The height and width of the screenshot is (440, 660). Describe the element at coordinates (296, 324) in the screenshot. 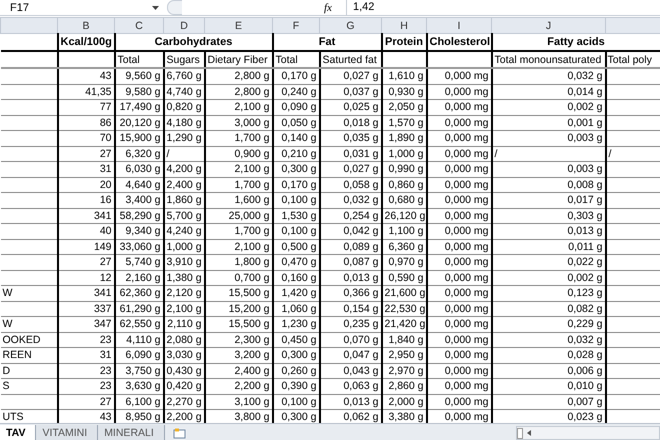

I see `table-cell: 1,230 g` at that location.